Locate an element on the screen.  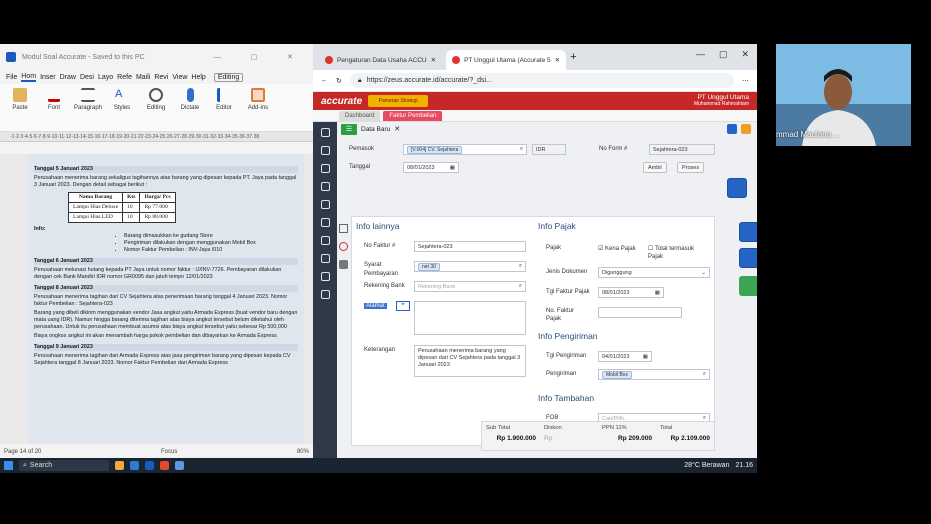
menu-help: Help is located at coordinates (198, 77).